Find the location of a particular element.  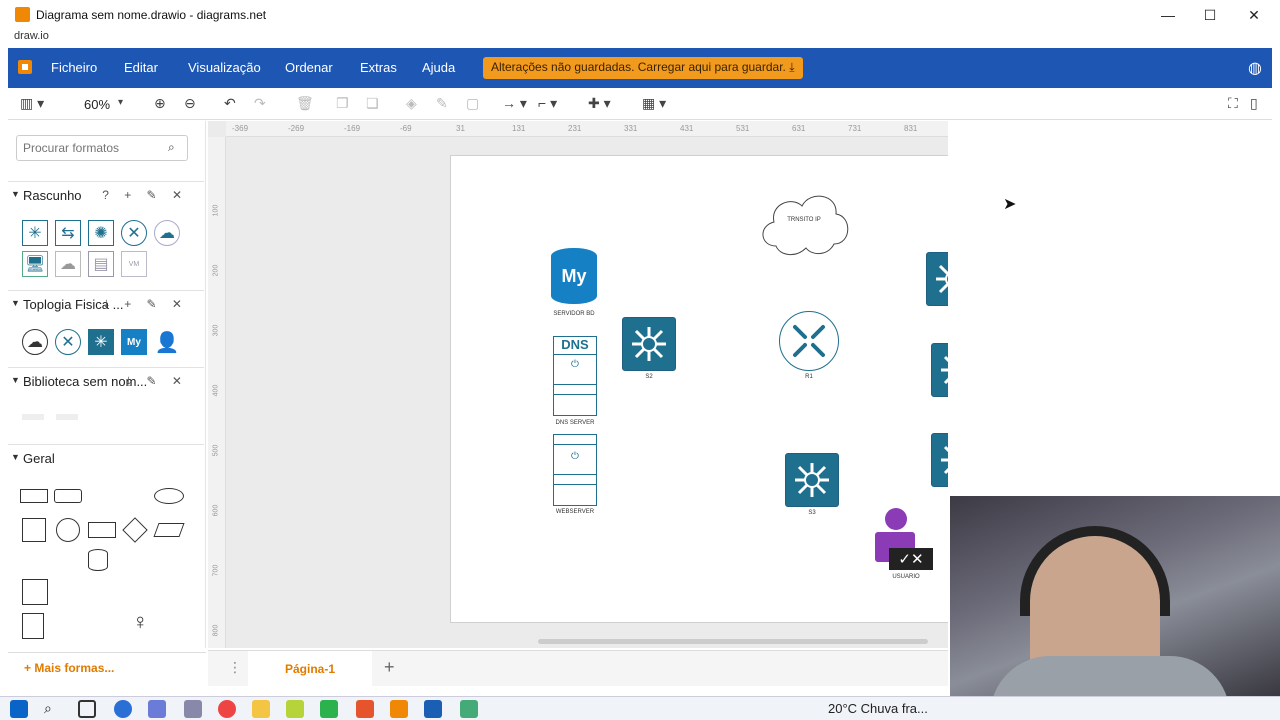

rectangle-shape-icon is located at coordinates (34, 496).